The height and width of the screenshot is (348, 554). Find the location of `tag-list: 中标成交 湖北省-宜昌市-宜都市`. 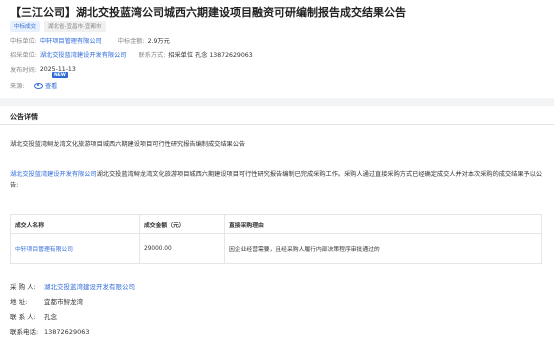

tag-list: 中标成交 湖北省-宜昌市-宜都市 is located at coordinates (58, 26).